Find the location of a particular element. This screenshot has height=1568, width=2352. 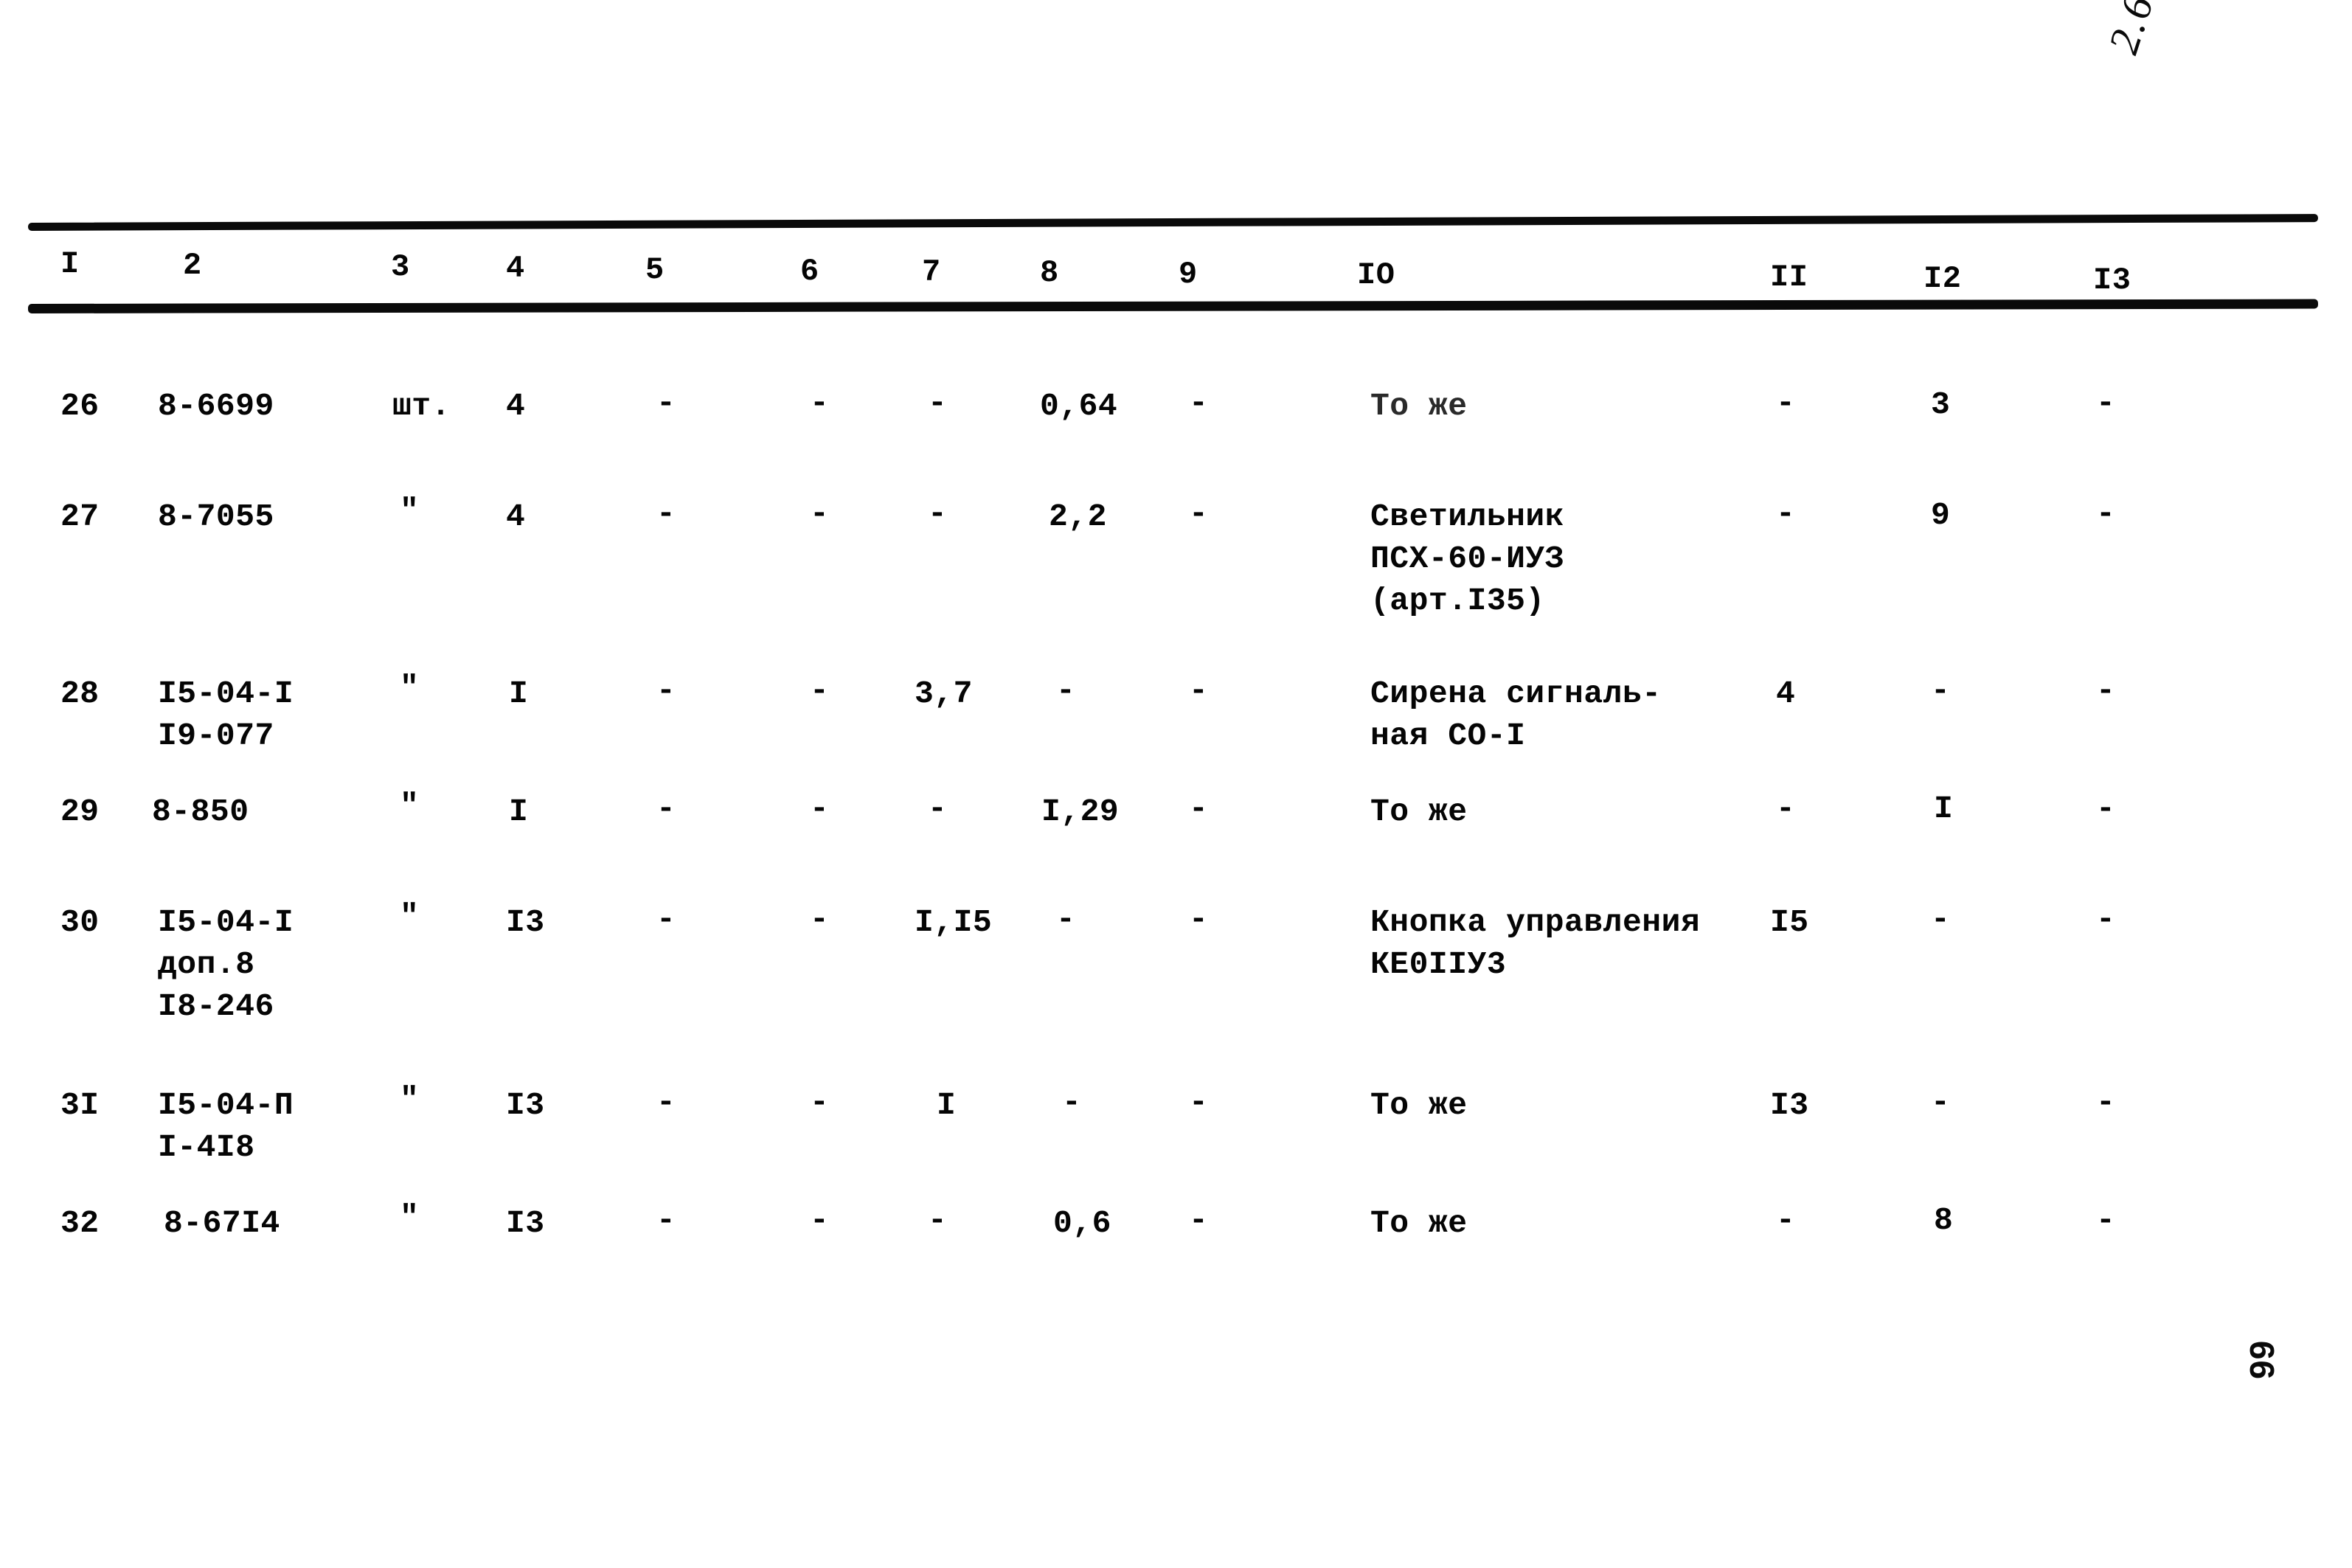

table-row: 3,7 is located at coordinates (944, 694).